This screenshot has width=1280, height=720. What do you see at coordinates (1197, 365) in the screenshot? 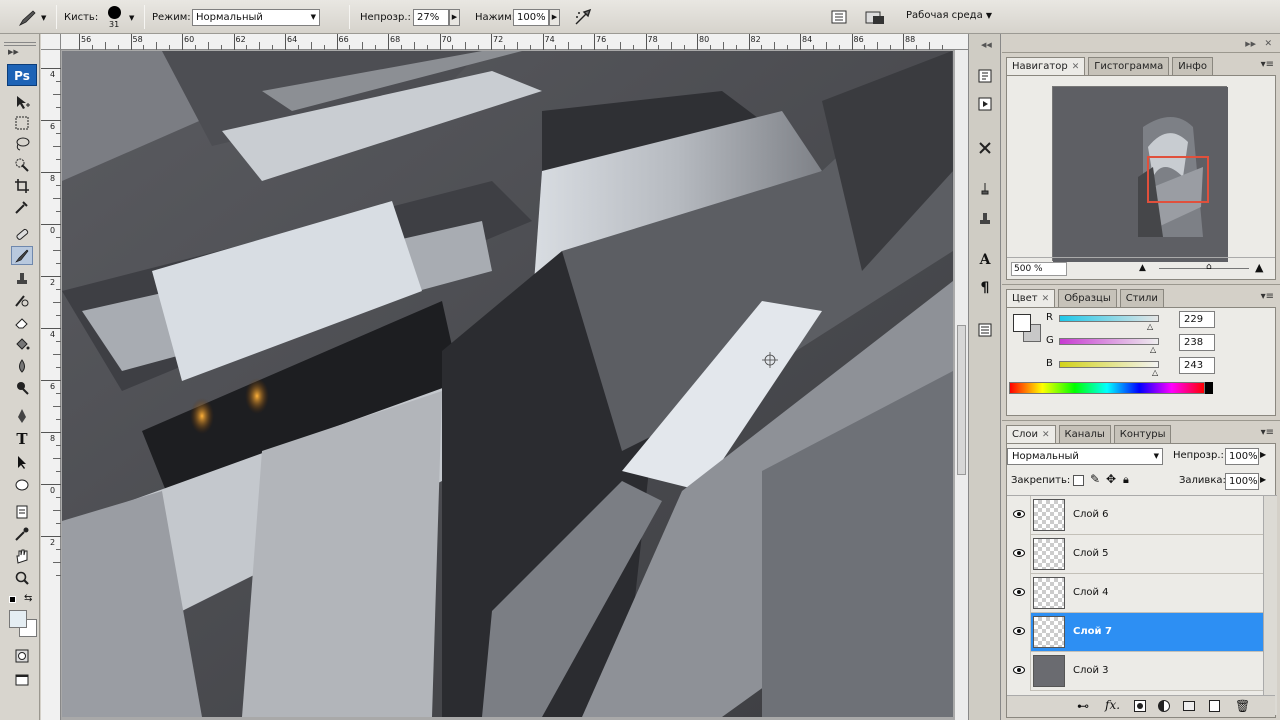
I see `channel-b-input: 243` at bounding box center [1197, 365].